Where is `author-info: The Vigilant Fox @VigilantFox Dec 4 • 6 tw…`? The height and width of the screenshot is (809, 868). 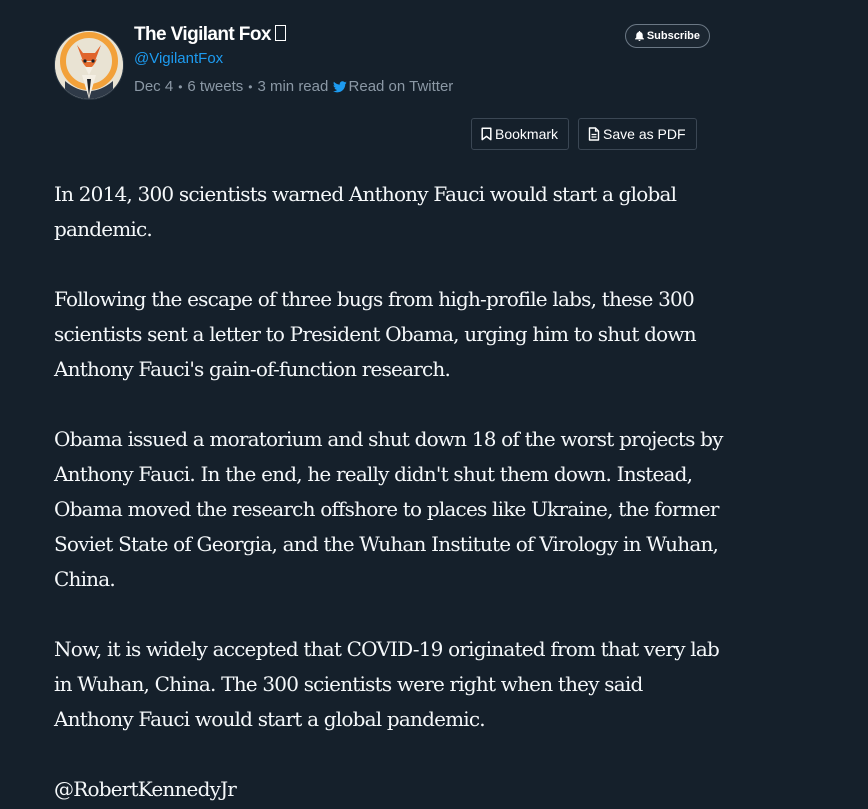
author-info: The Vigilant Fox @VigilantFox Dec 4 • 6 tw… is located at coordinates (293, 59).